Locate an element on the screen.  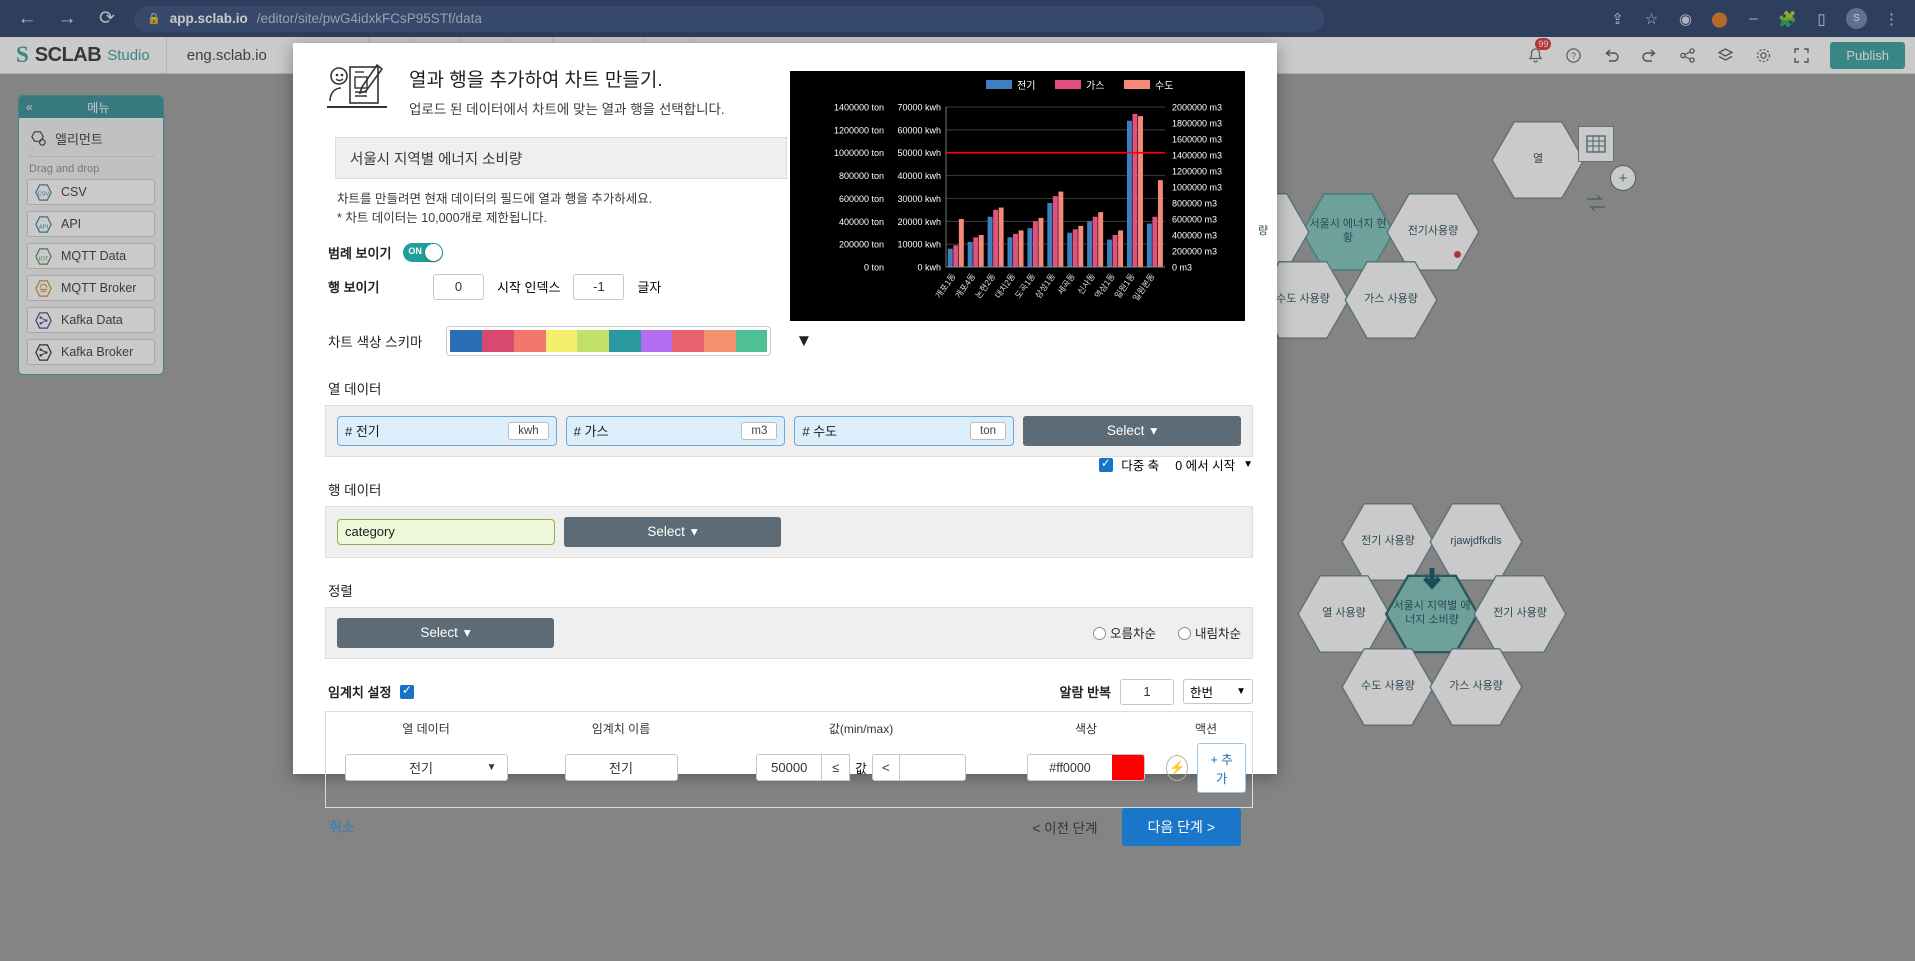
start-index-label: 시작 인덱스 is located at coordinates (529, 288).